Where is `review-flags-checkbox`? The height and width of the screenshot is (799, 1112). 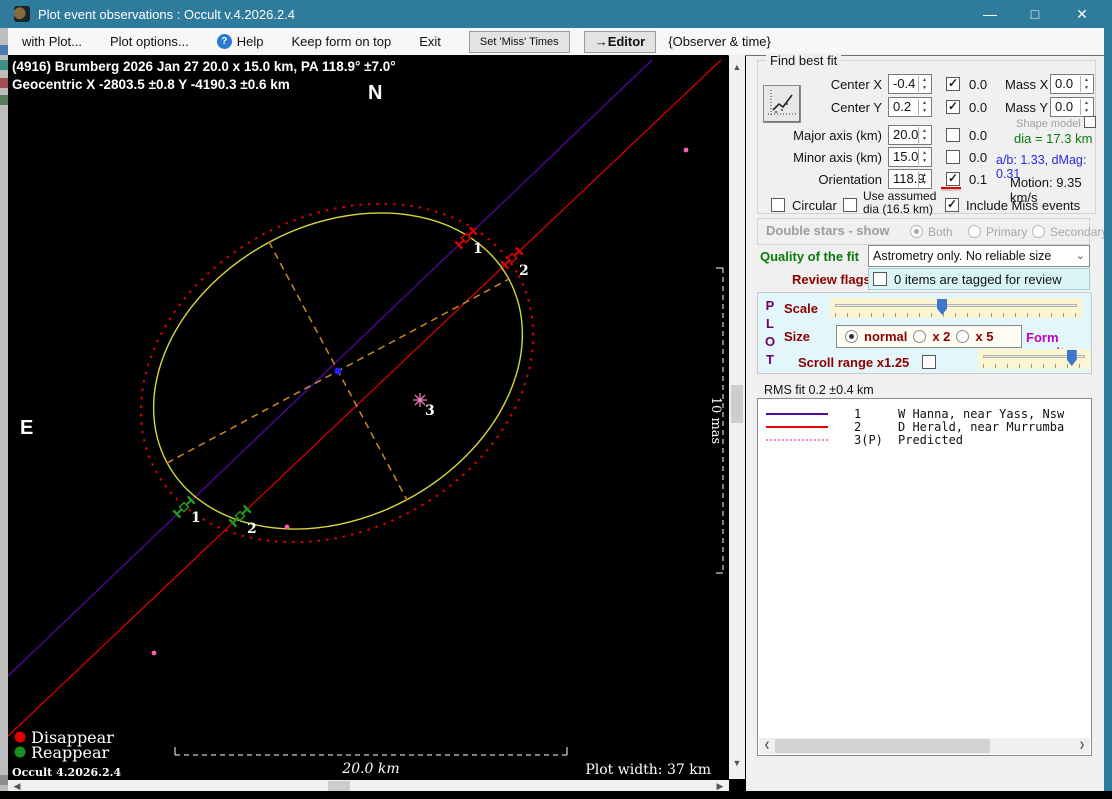
review-flags-checkbox is located at coordinates (880, 279).